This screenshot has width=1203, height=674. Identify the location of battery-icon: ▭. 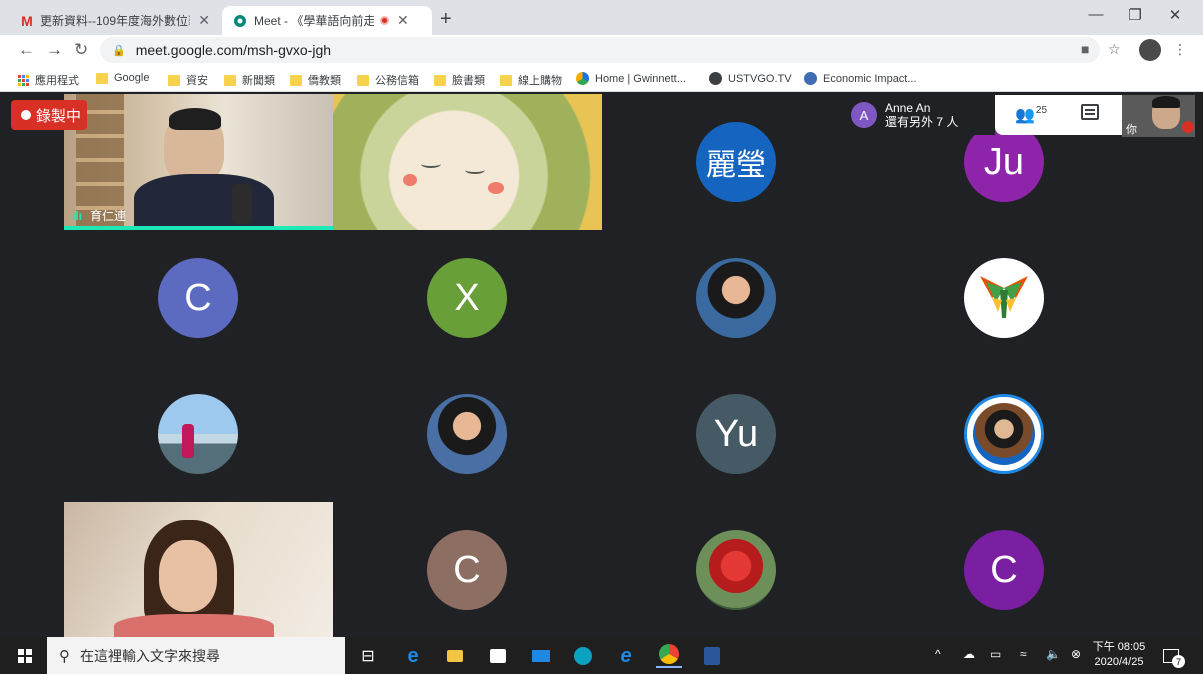
(995, 654).